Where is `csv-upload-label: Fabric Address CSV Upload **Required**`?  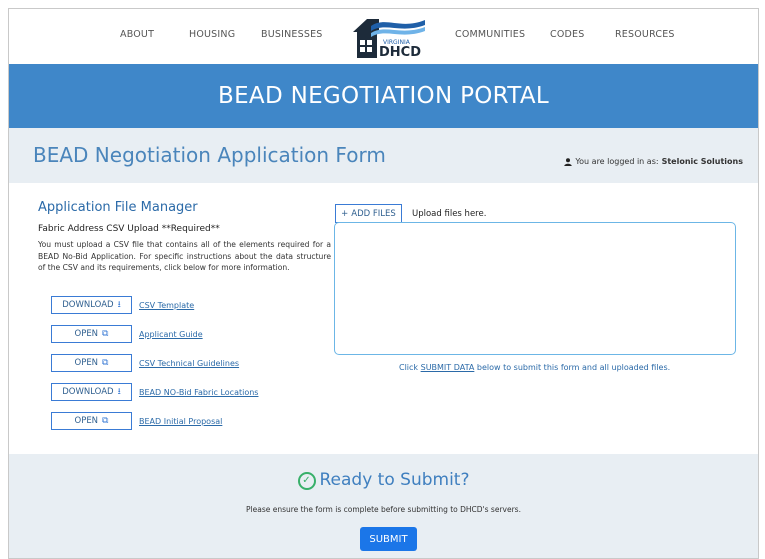 csv-upload-label: Fabric Address CSV Upload **Required** is located at coordinates (129, 229).